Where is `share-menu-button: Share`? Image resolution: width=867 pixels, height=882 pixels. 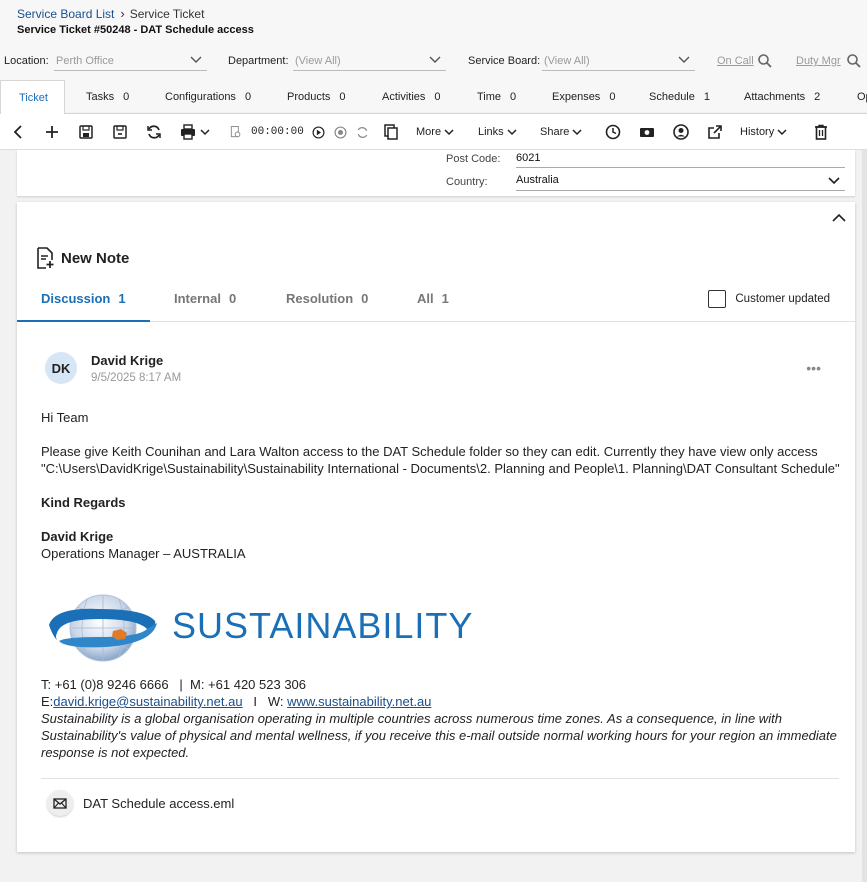 share-menu-button: Share is located at coordinates (561, 132).